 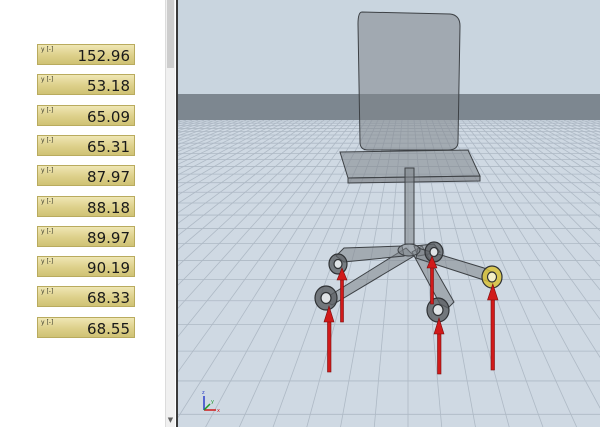 I want to click on y-readout-5: y [-] 87.97, so click(x=86, y=176).